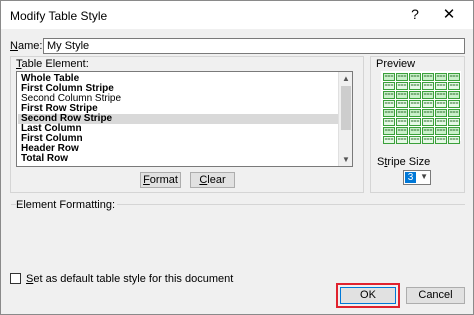  Describe the element at coordinates (178, 159) in the screenshot. I see `list-item: Total Row` at that location.